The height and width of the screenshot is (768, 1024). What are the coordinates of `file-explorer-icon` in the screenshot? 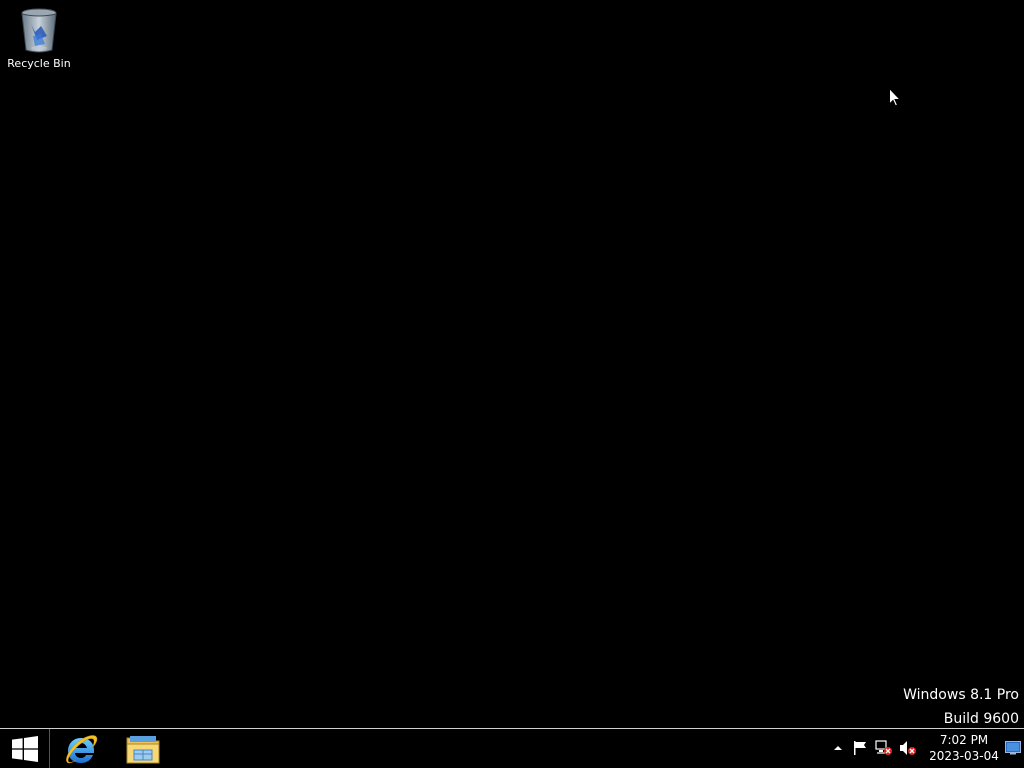 It's located at (143, 749).